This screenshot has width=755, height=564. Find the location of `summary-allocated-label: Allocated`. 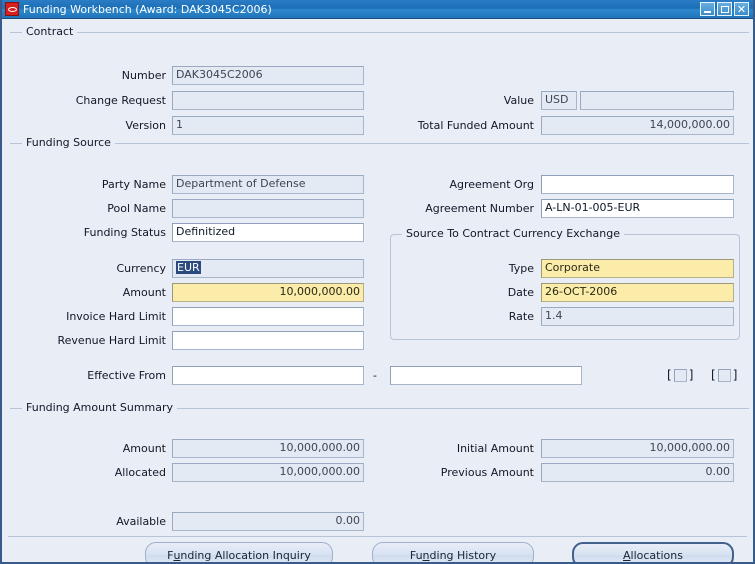

summary-allocated-label: Allocated is located at coordinates (140, 472).